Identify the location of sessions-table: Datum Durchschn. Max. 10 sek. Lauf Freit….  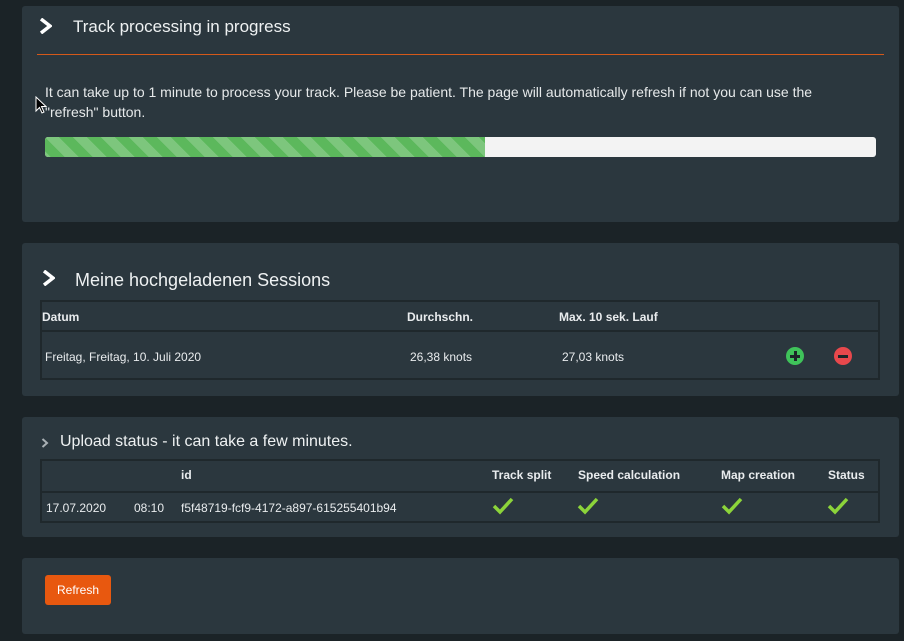
(460, 340).